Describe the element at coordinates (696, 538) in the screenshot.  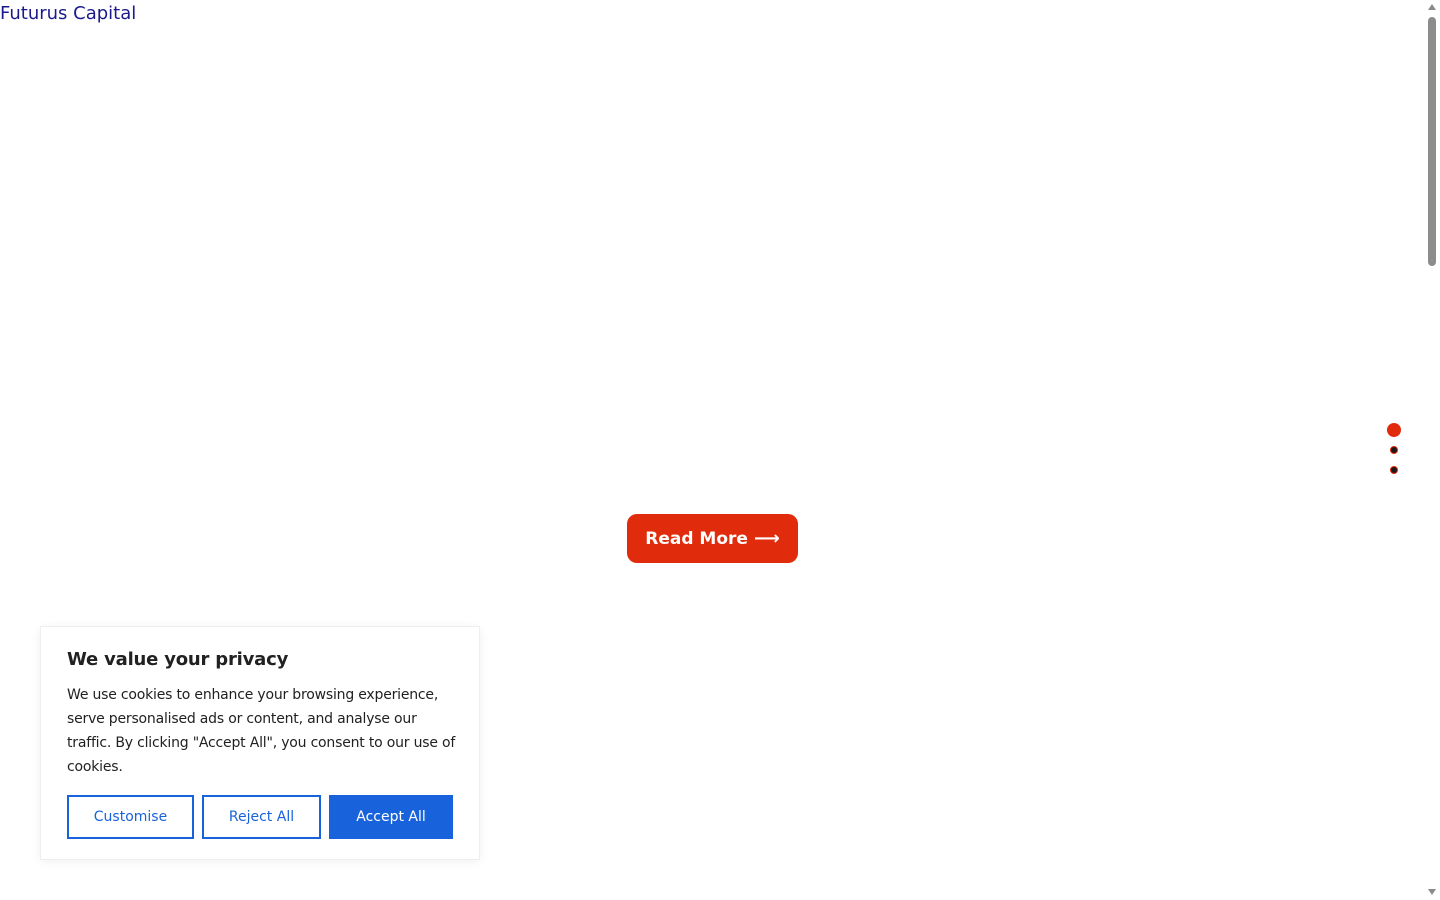
I see `read-more-label: Read More` at that location.